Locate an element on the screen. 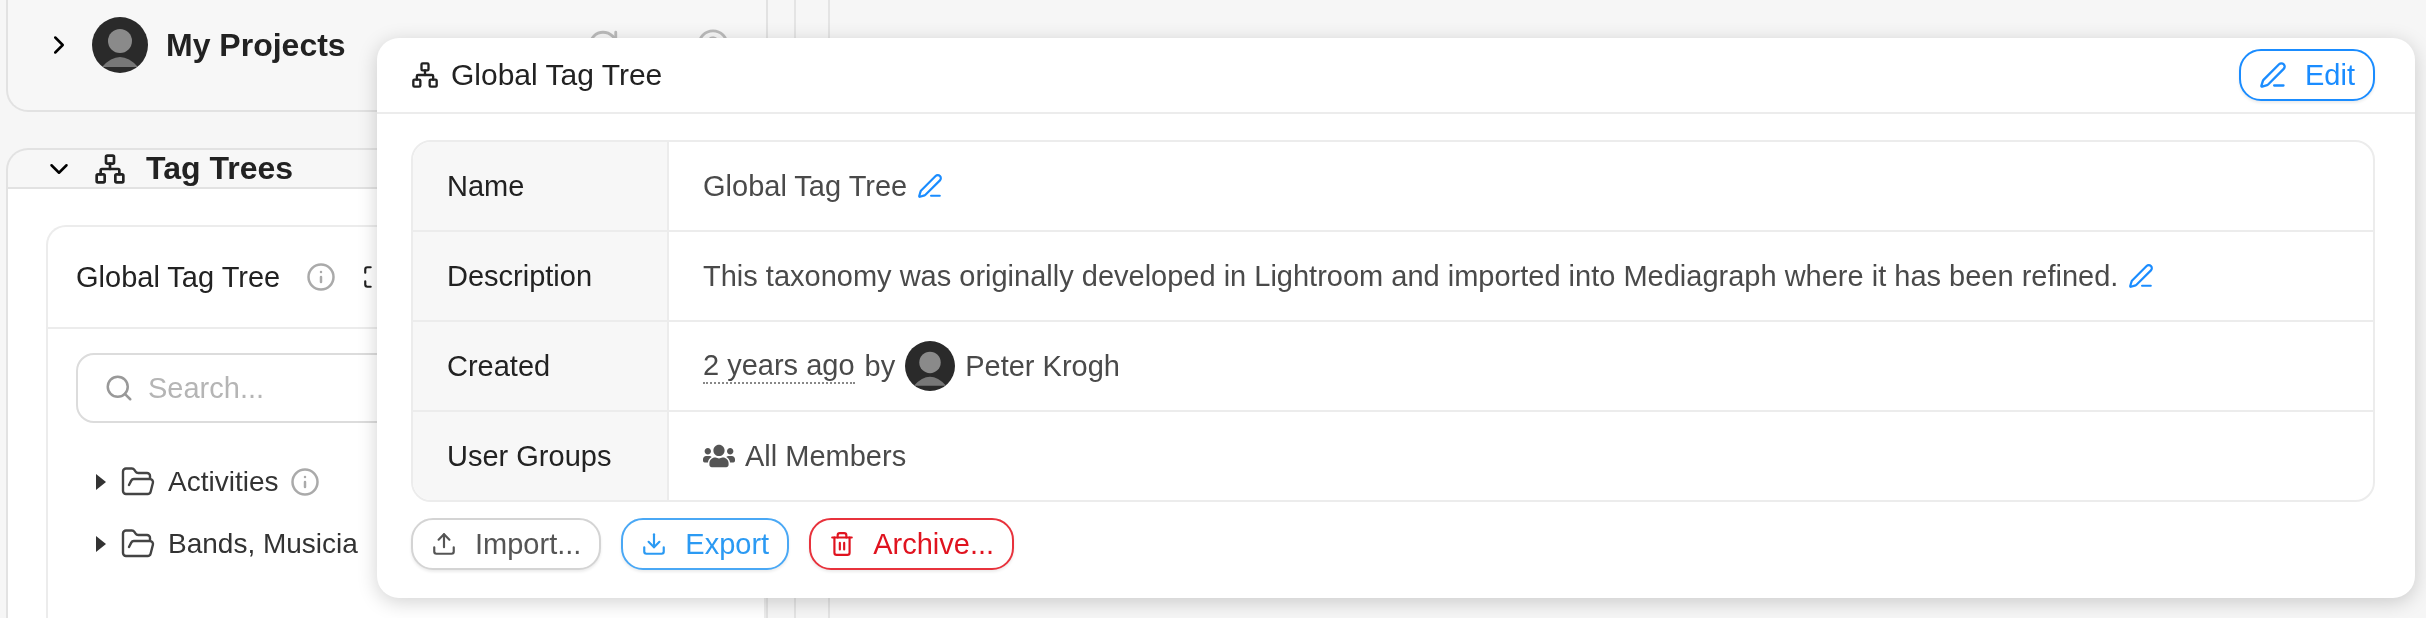 This screenshot has height=618, width=2426. field-value: Global Tag Tree is located at coordinates (805, 186).